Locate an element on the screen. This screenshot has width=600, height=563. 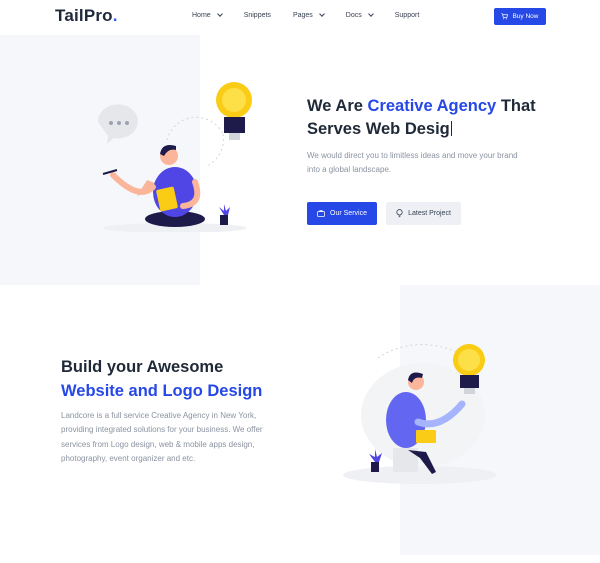
lightbulb-icon is located at coordinates (399, 213).